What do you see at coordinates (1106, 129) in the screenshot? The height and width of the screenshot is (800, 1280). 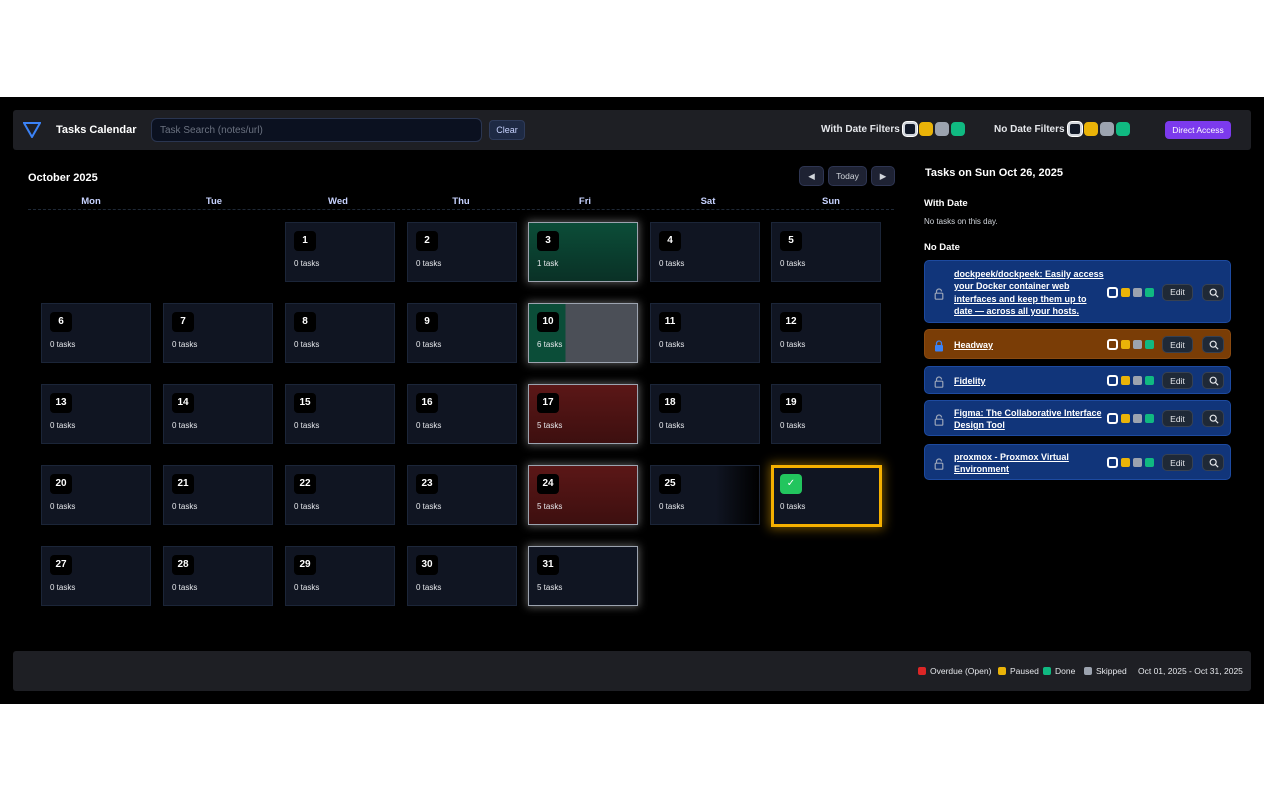 I see `nodate-filter-skipped-toggle` at bounding box center [1106, 129].